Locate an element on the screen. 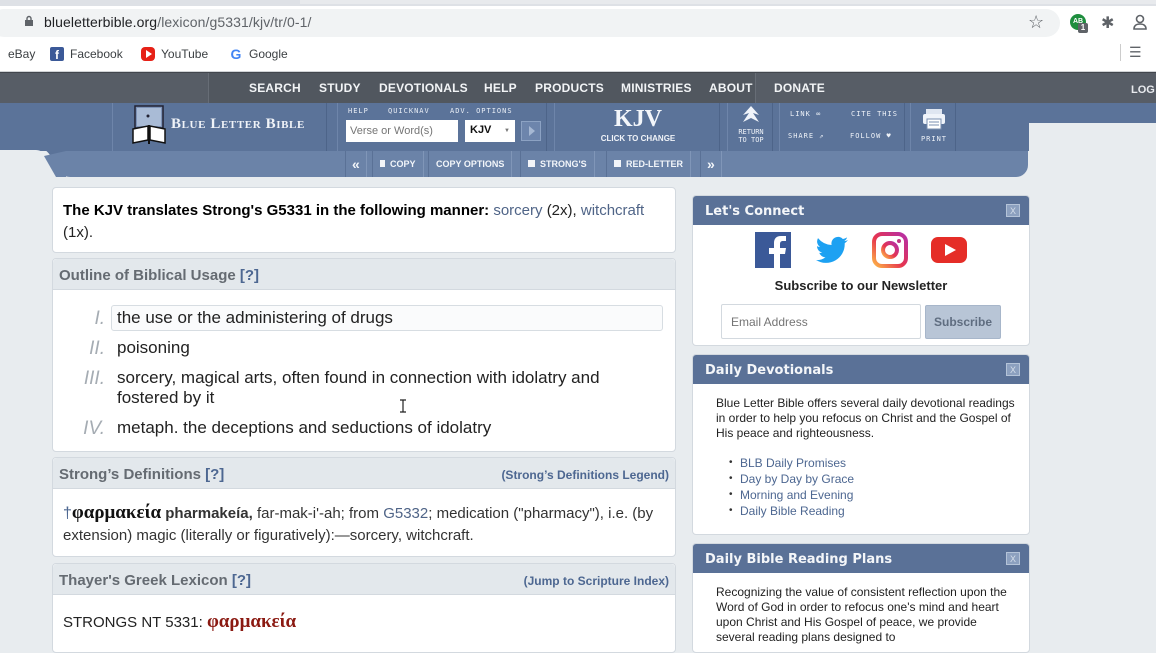 Image resolution: width=1156 pixels, height=653 pixels. widget-title: Let's Connect is located at coordinates (755, 211).